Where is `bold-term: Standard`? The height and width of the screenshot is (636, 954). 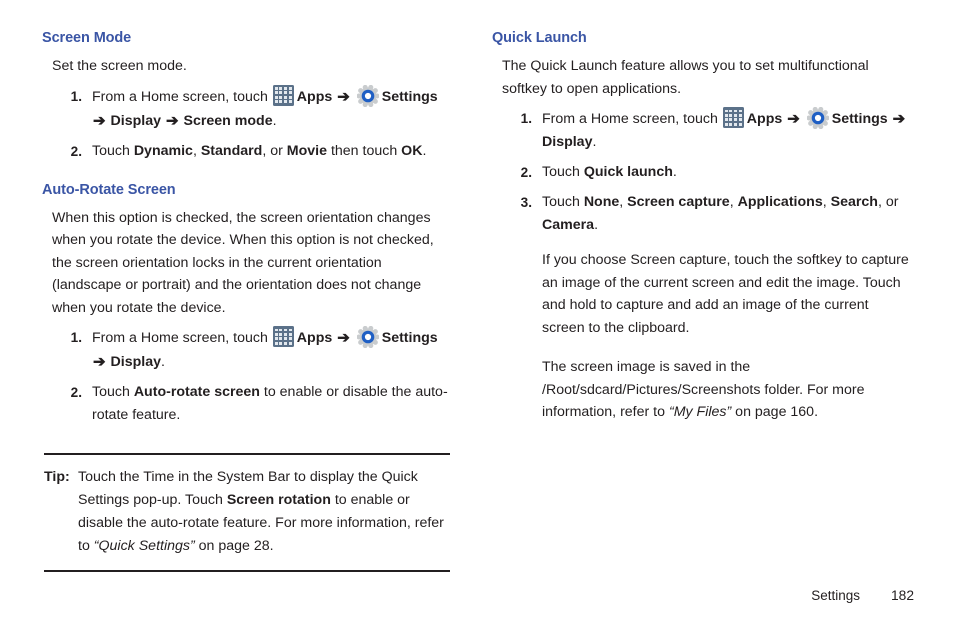 bold-term: Standard is located at coordinates (231, 150).